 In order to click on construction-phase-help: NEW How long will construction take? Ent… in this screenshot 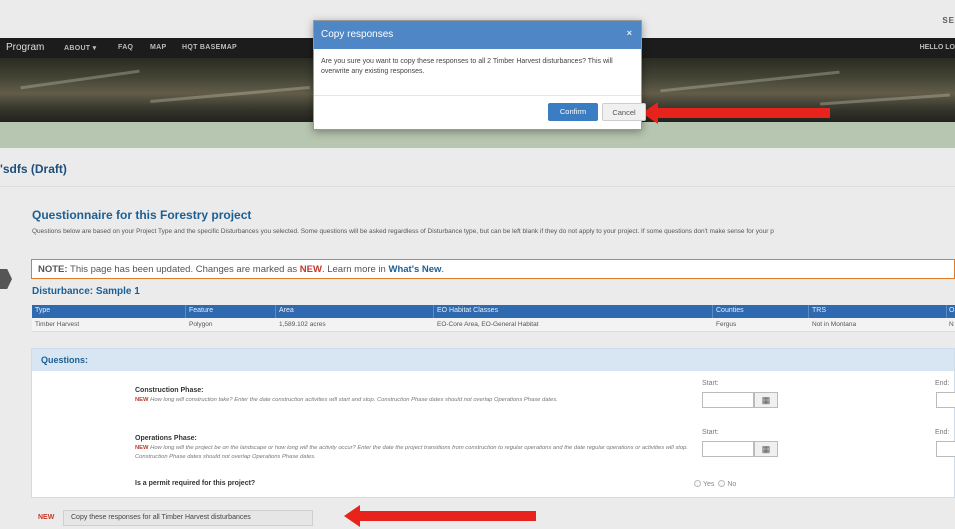, I will do `click(415, 400)`.